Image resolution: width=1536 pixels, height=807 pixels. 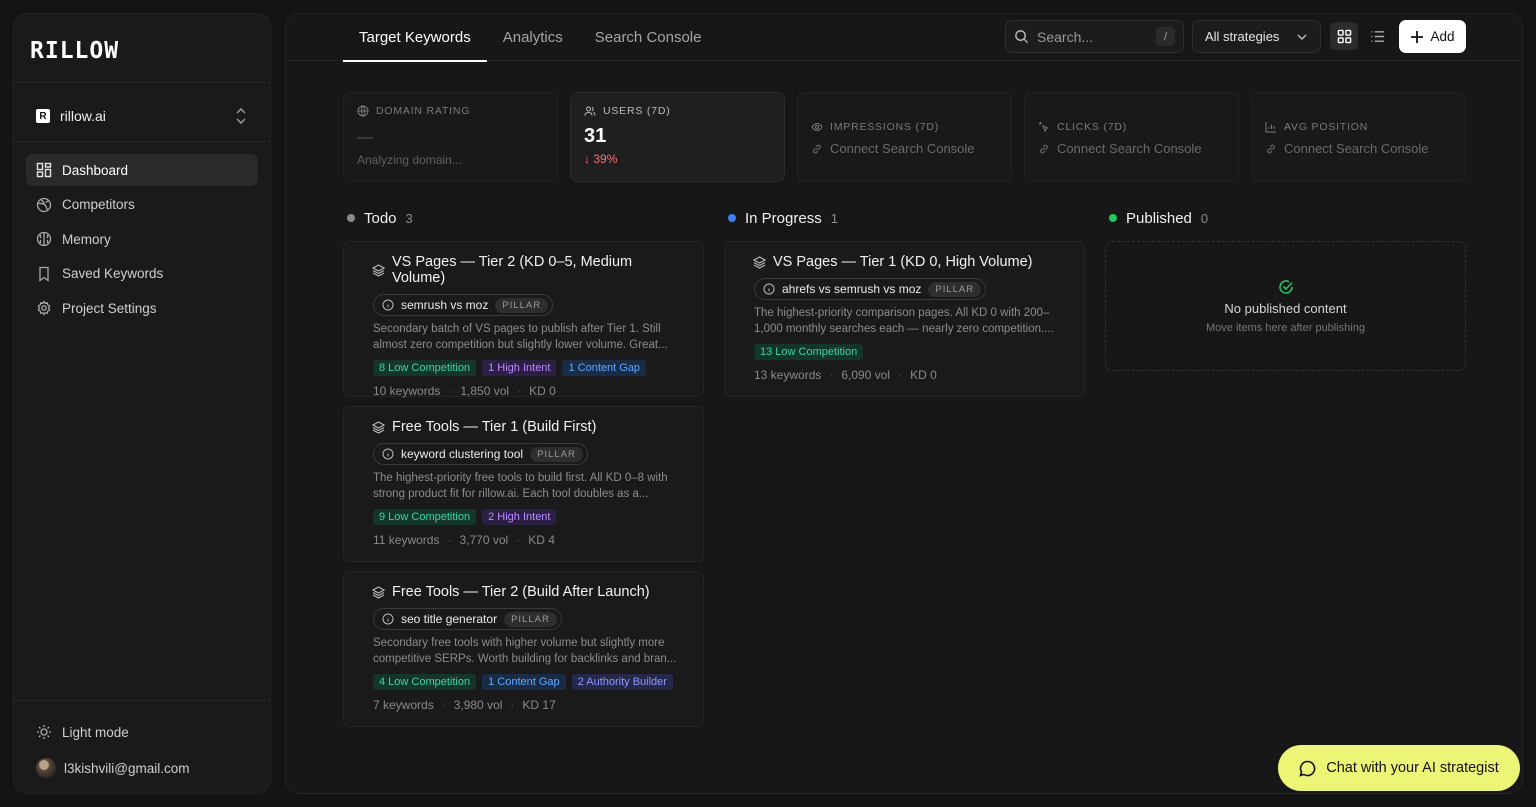 What do you see at coordinates (541, 540) in the screenshot?
I see `keyword-difficulty: KD 4` at bounding box center [541, 540].